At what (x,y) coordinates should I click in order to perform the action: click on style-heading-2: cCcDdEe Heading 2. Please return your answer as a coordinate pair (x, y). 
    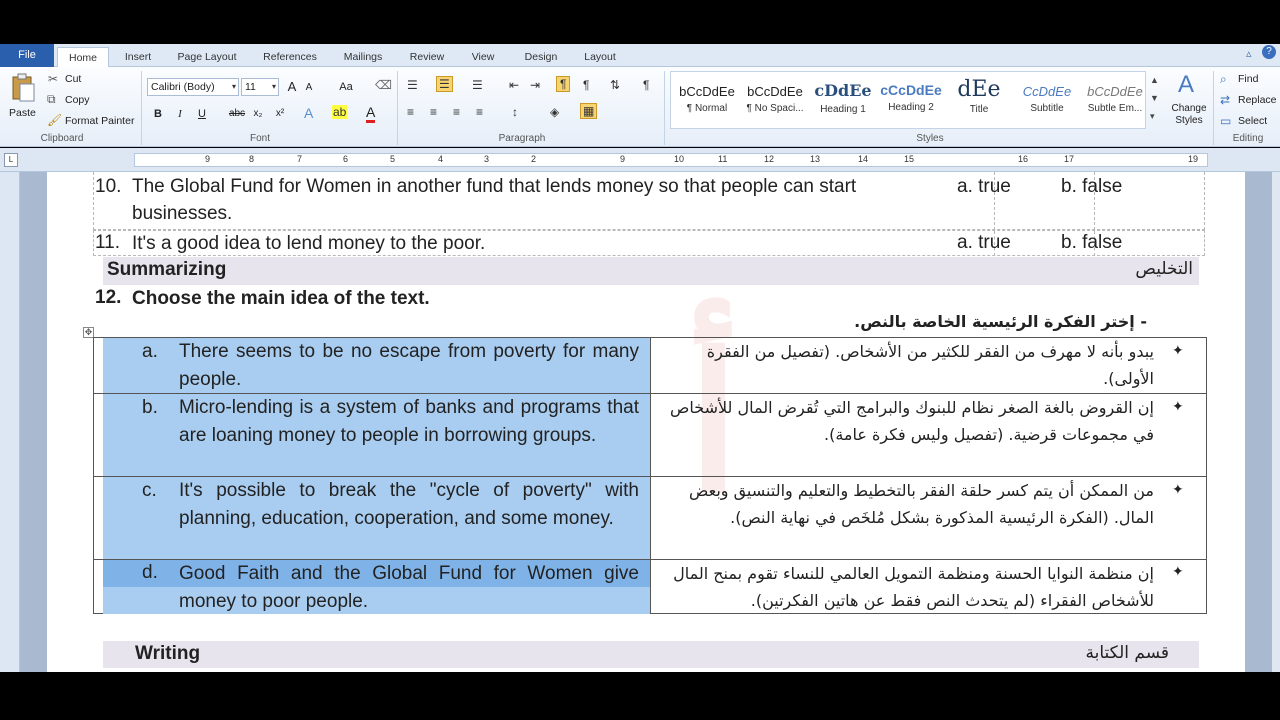
    Looking at the image, I should click on (911, 100).